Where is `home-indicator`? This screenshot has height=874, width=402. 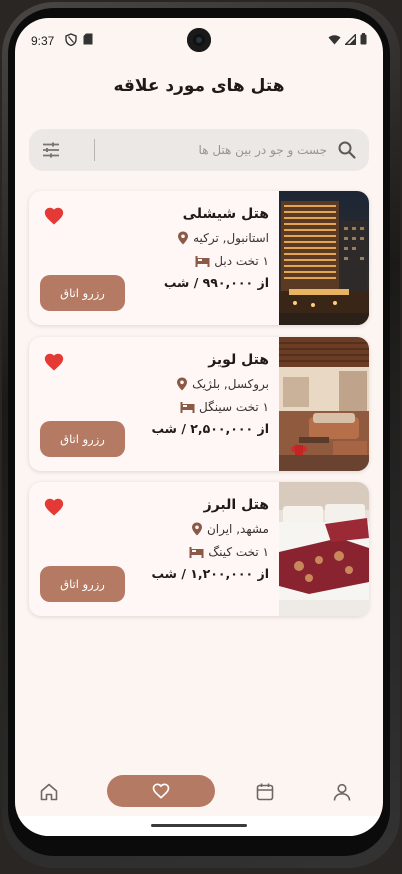 home-indicator is located at coordinates (199, 825).